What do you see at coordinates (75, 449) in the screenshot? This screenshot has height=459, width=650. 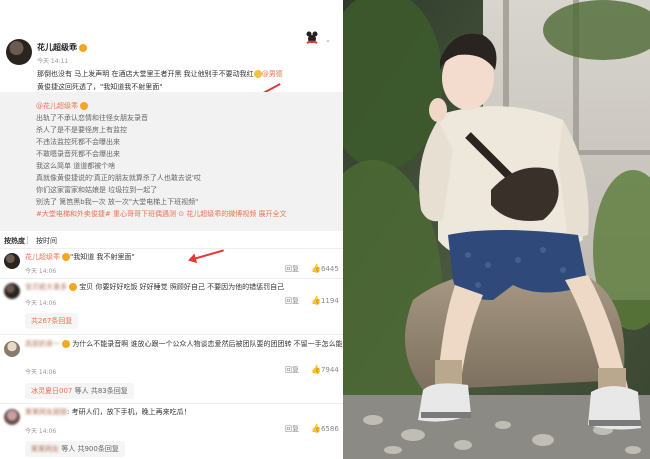 I see `more-replies-link: 某某网友 等人 共900条回复` at bounding box center [75, 449].